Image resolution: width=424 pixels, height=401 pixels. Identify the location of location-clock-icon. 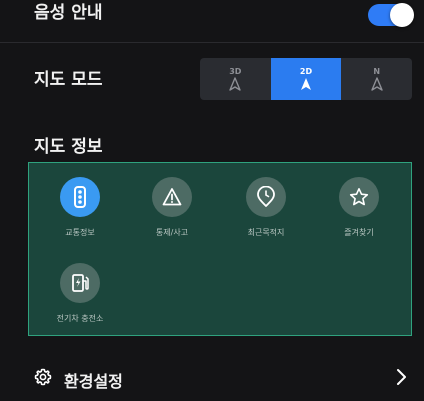
(266, 196).